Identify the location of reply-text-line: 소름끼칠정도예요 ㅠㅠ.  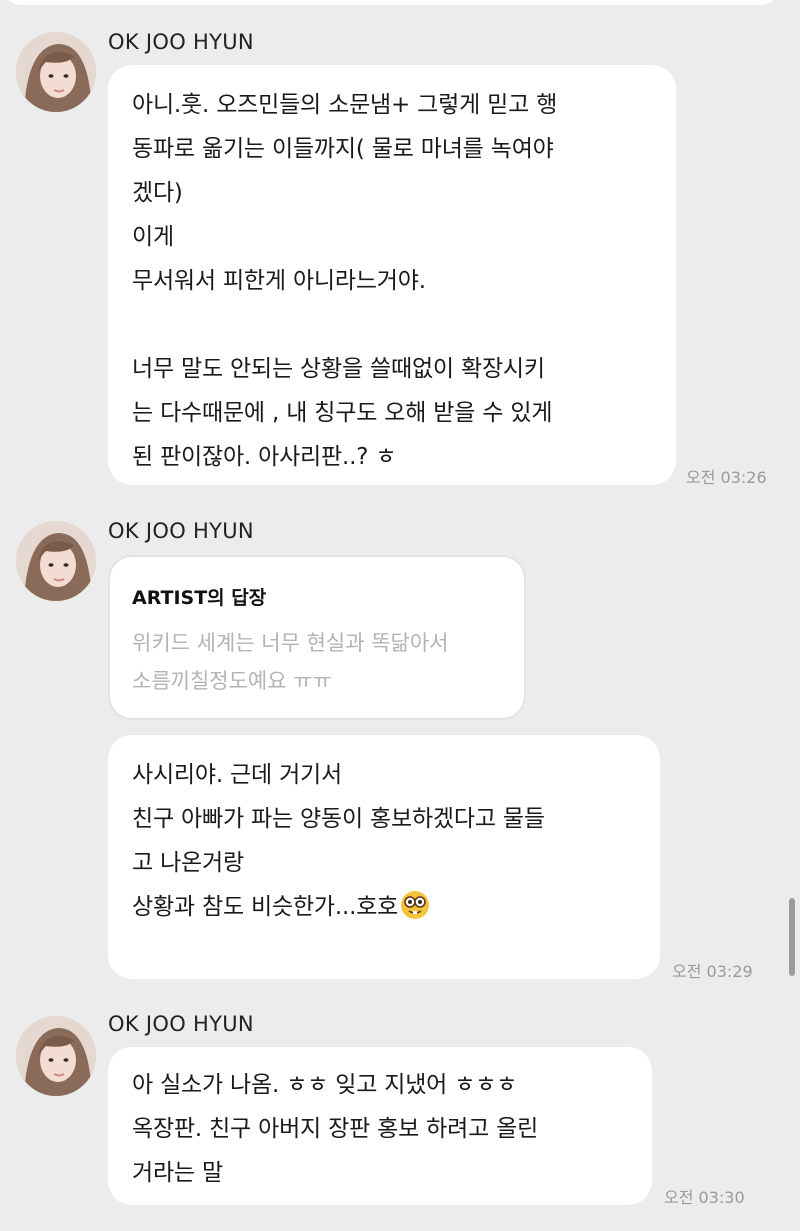
(232, 681).